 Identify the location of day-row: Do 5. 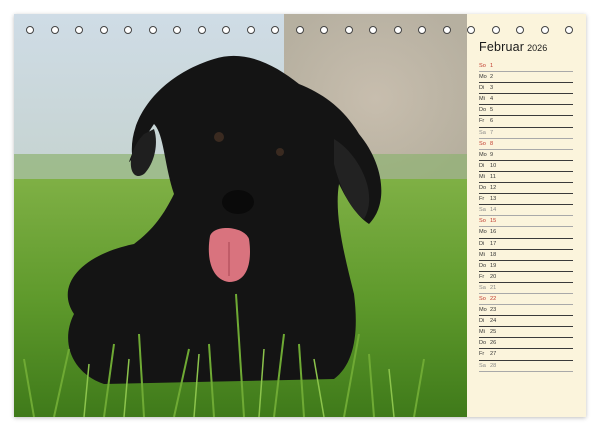
(526, 111).